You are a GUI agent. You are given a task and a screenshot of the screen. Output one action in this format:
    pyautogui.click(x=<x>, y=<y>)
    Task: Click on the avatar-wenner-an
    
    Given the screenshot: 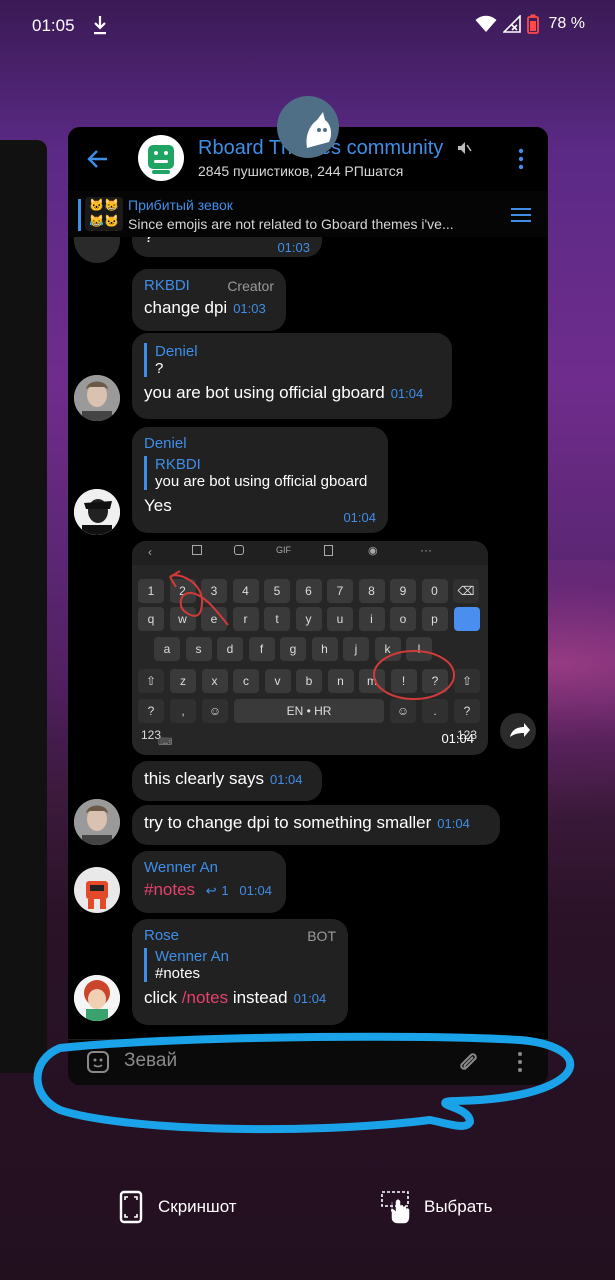 What is the action you would take?
    pyautogui.click(x=97, y=890)
    